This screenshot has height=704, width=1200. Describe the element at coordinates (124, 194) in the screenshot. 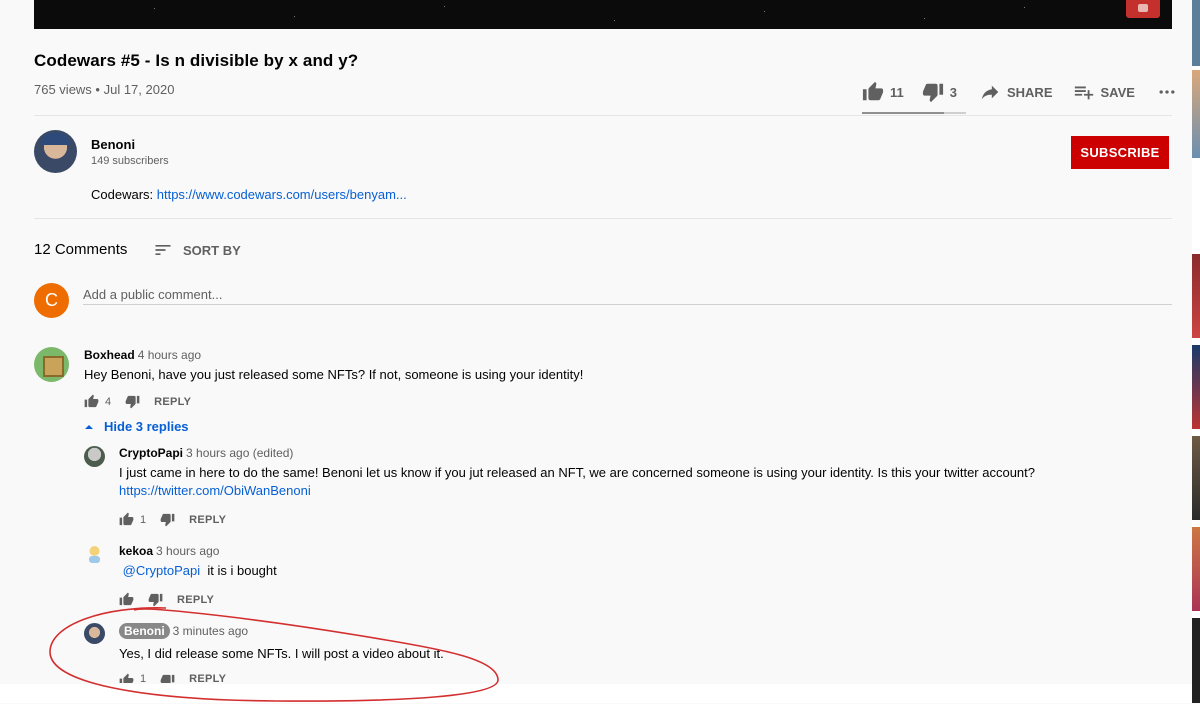

I see `description-text: Codewars:` at that location.